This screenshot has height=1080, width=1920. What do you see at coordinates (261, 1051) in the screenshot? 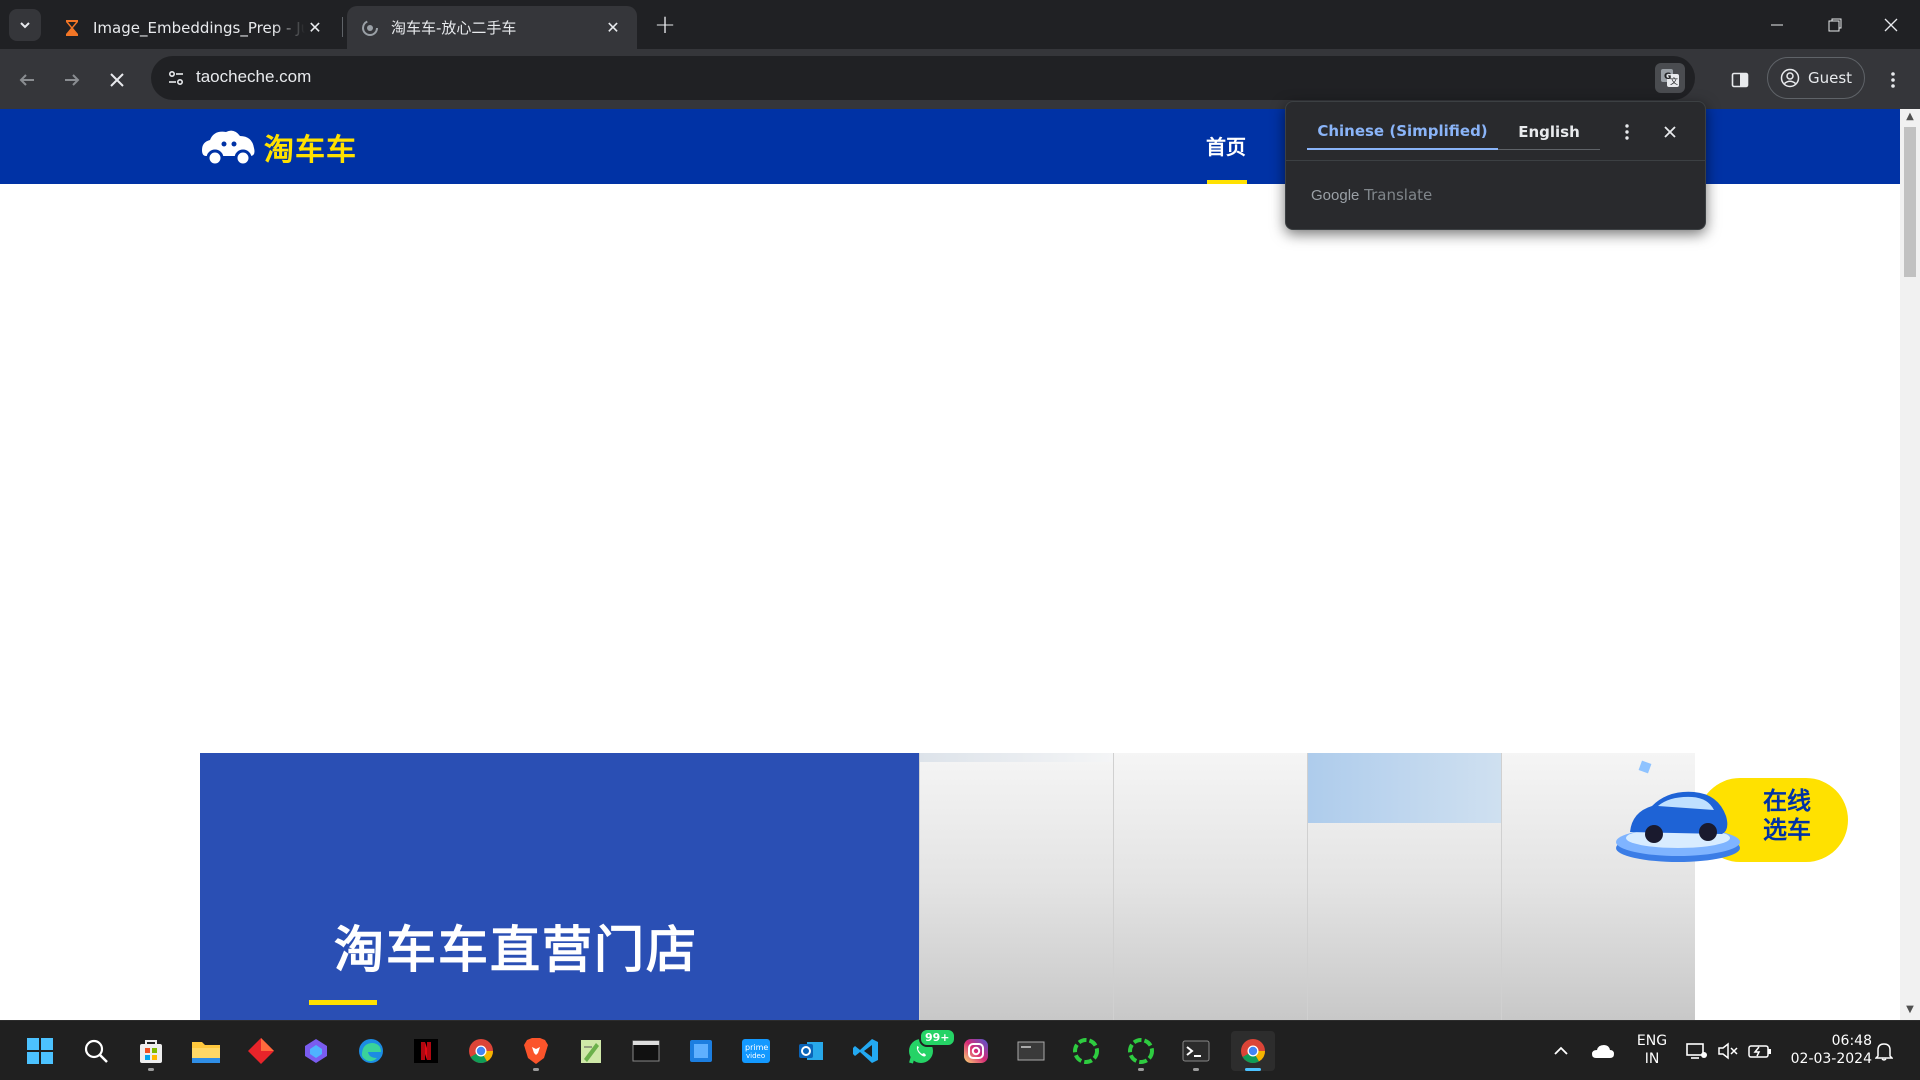
I see `red-app` at bounding box center [261, 1051].